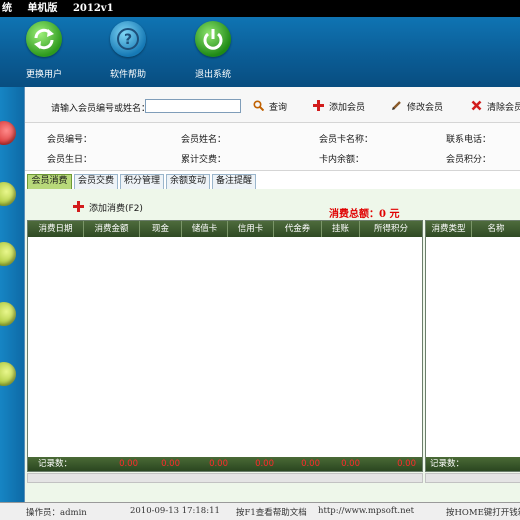  Describe the element at coordinates (70, 160) in the screenshot. I see `birthday-label: 会员生日：` at that location.